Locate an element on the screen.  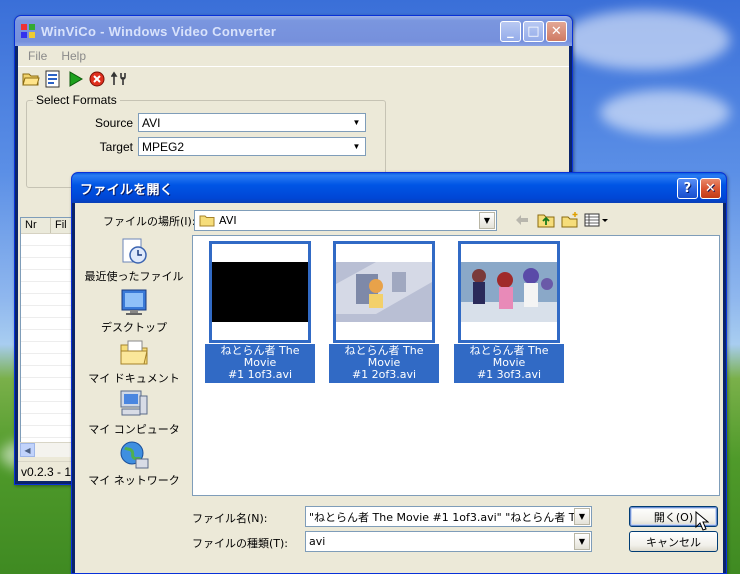
new-folder-button is located at coordinates (570, 220).